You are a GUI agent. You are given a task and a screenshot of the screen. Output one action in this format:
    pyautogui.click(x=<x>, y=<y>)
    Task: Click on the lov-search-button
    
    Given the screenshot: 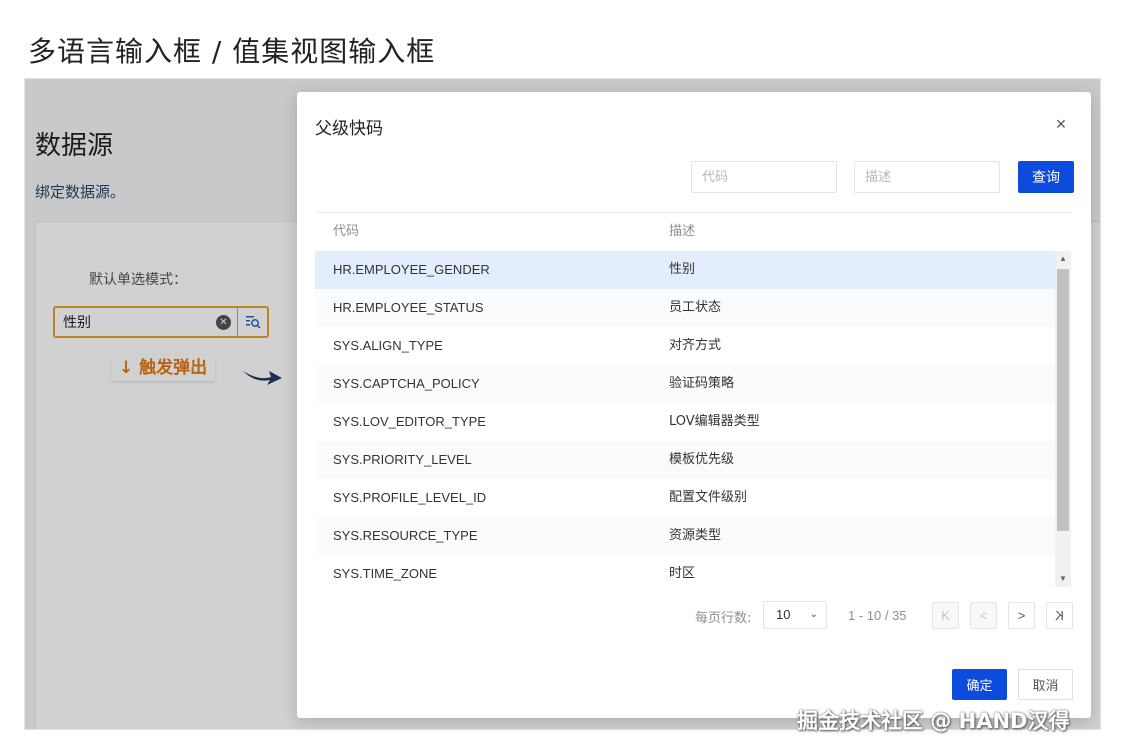 What is the action you would take?
    pyautogui.click(x=252, y=322)
    